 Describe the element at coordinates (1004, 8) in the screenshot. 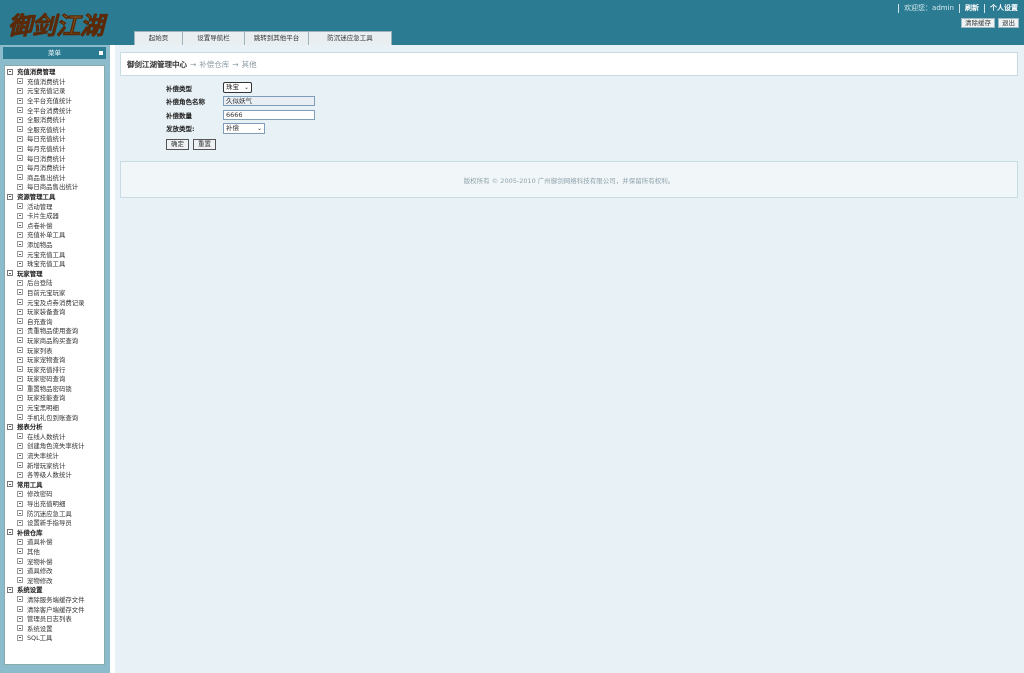

I see `personal-settings-link: 个人设置` at that location.